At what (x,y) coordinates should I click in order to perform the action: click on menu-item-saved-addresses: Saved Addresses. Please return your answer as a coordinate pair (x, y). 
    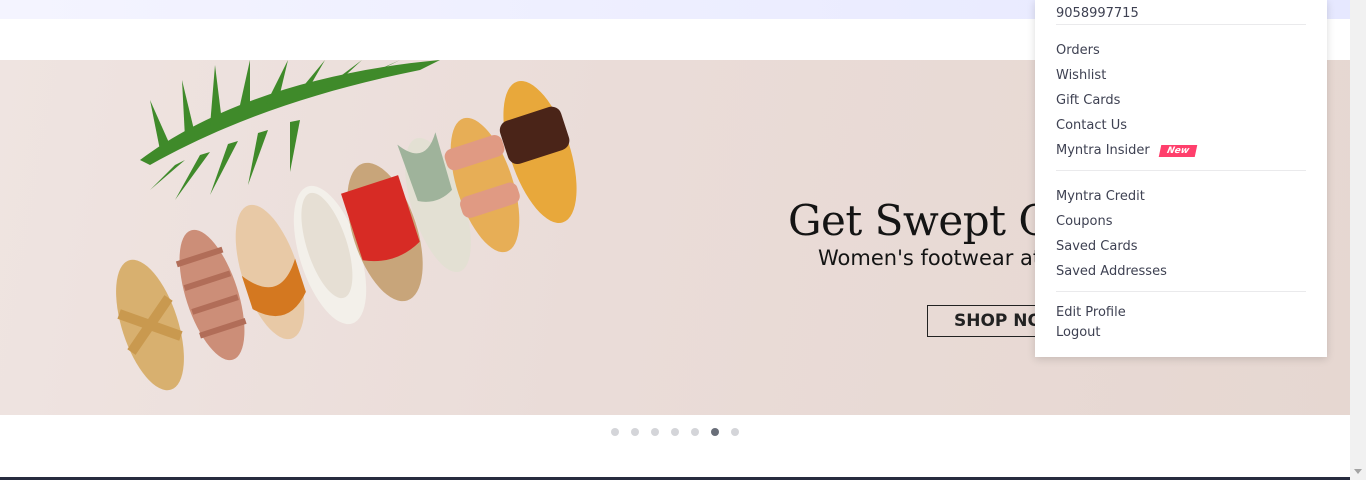
    Looking at the image, I should click on (1111, 271).